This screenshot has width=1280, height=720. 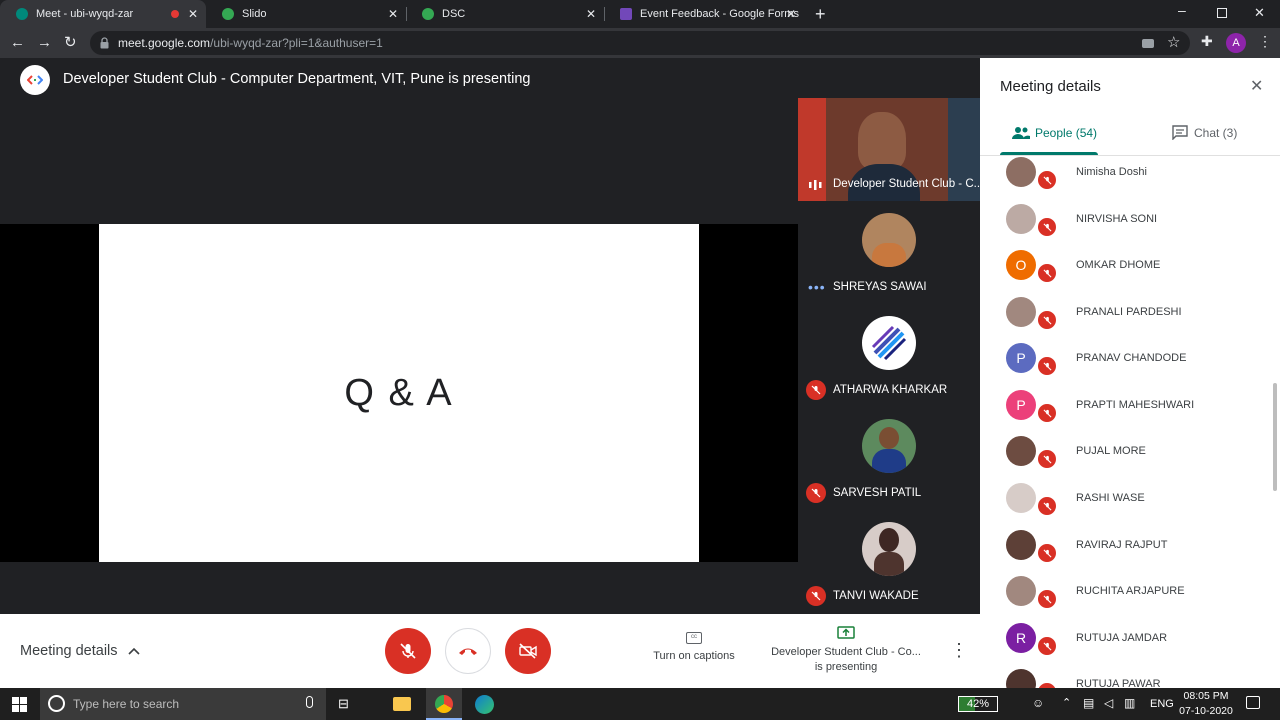 What do you see at coordinates (1122, 638) in the screenshot?
I see `person-name: RUTUJA JAMDAR` at bounding box center [1122, 638].